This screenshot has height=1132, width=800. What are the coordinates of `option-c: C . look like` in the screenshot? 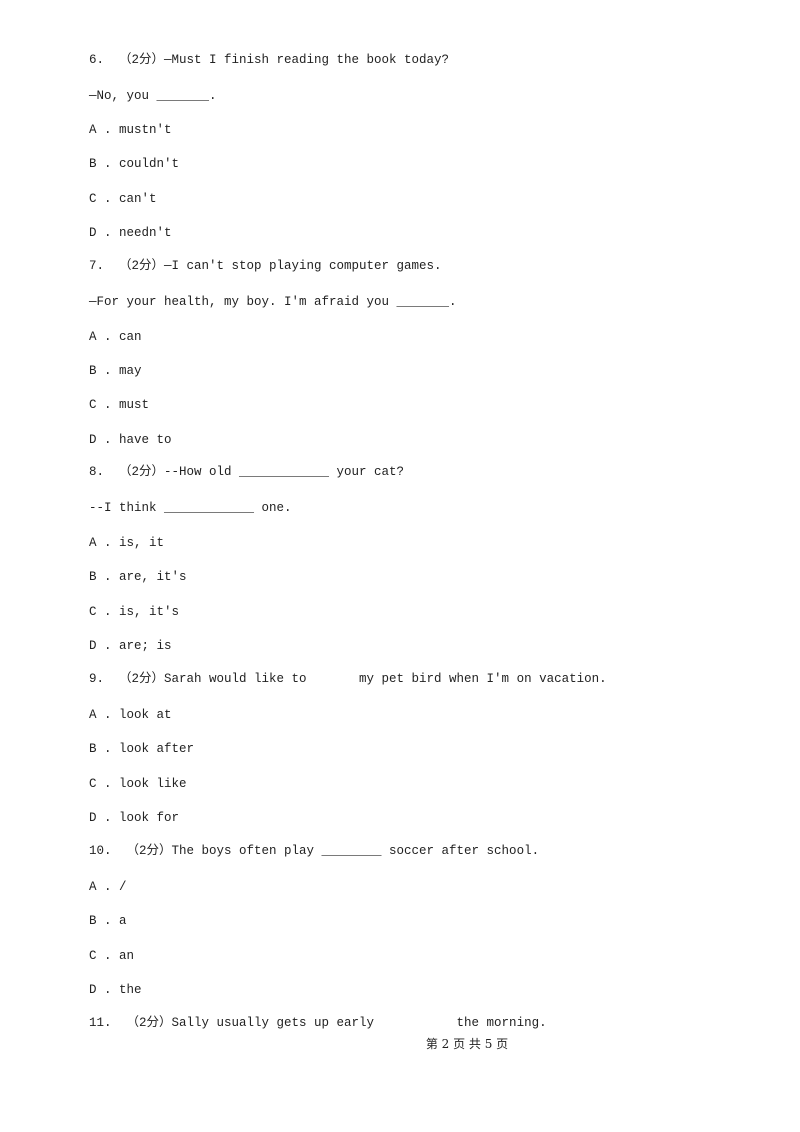 It's located at (138, 784).